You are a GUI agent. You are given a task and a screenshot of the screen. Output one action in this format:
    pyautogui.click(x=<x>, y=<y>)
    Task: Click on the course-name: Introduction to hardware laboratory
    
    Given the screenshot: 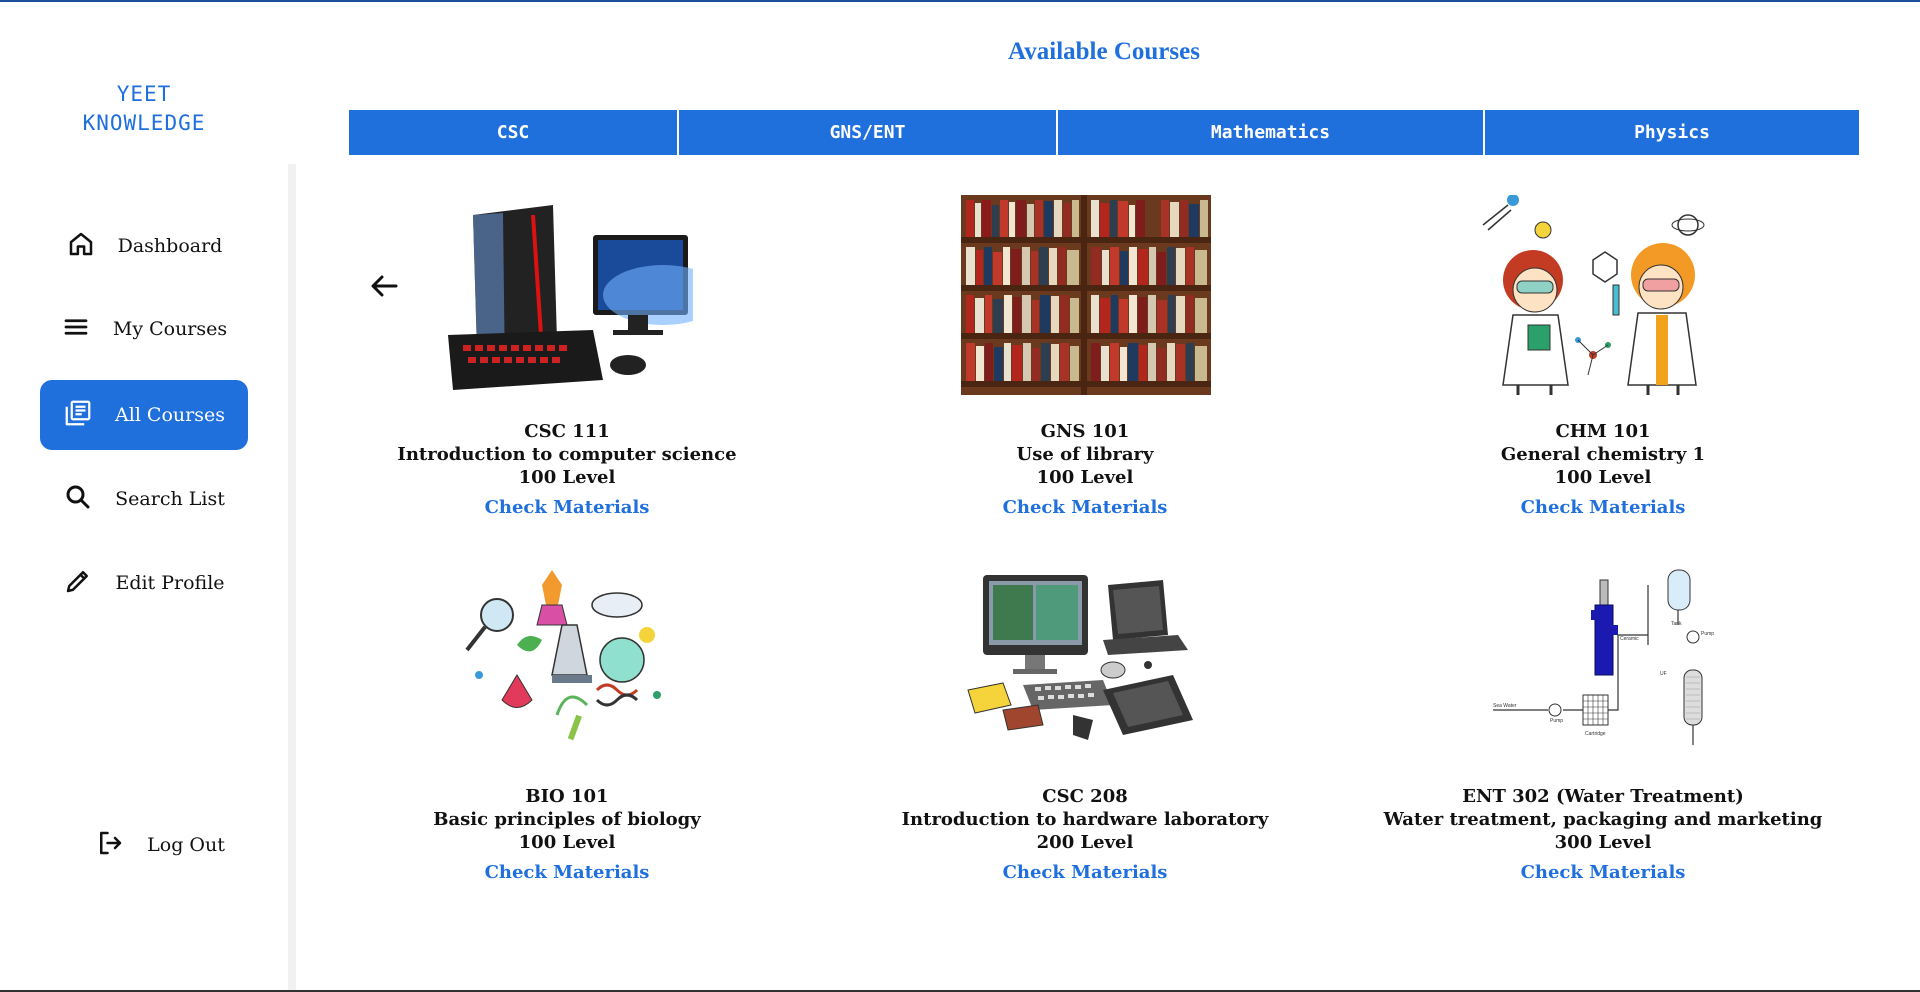 What is the action you would take?
    pyautogui.click(x=1085, y=819)
    